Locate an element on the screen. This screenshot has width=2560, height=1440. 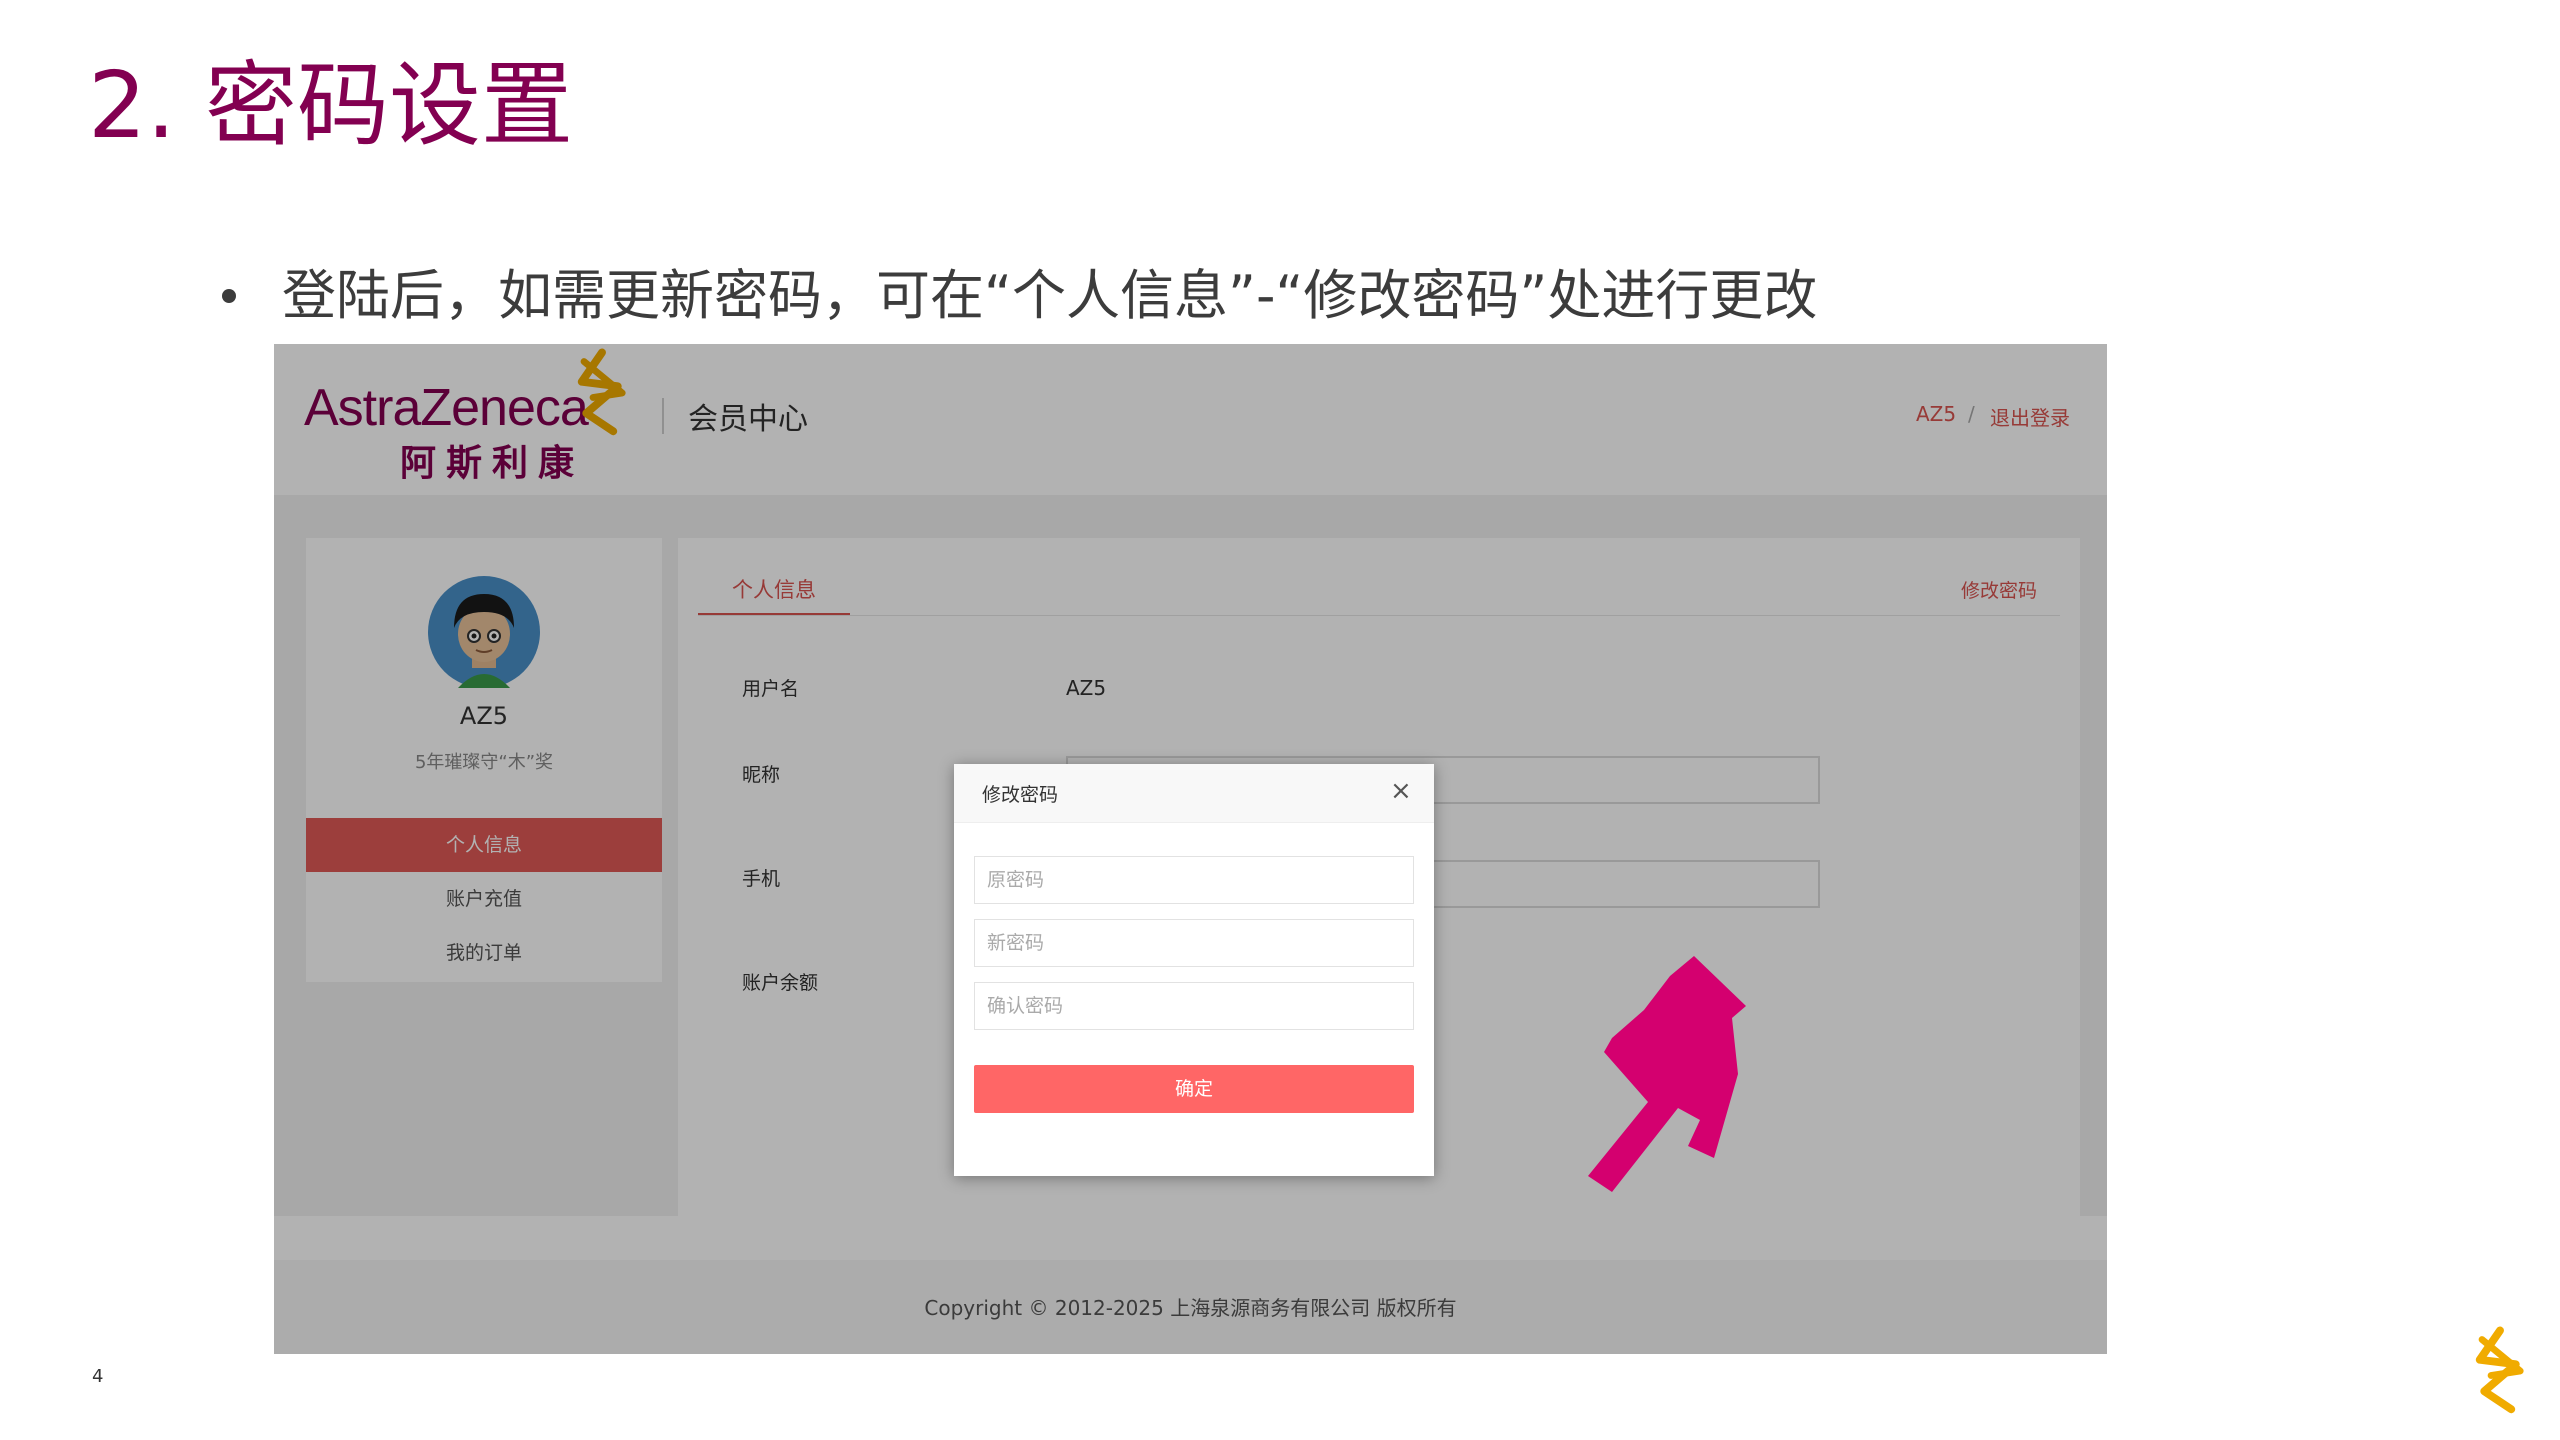
new-password-field is located at coordinates (1194, 943).